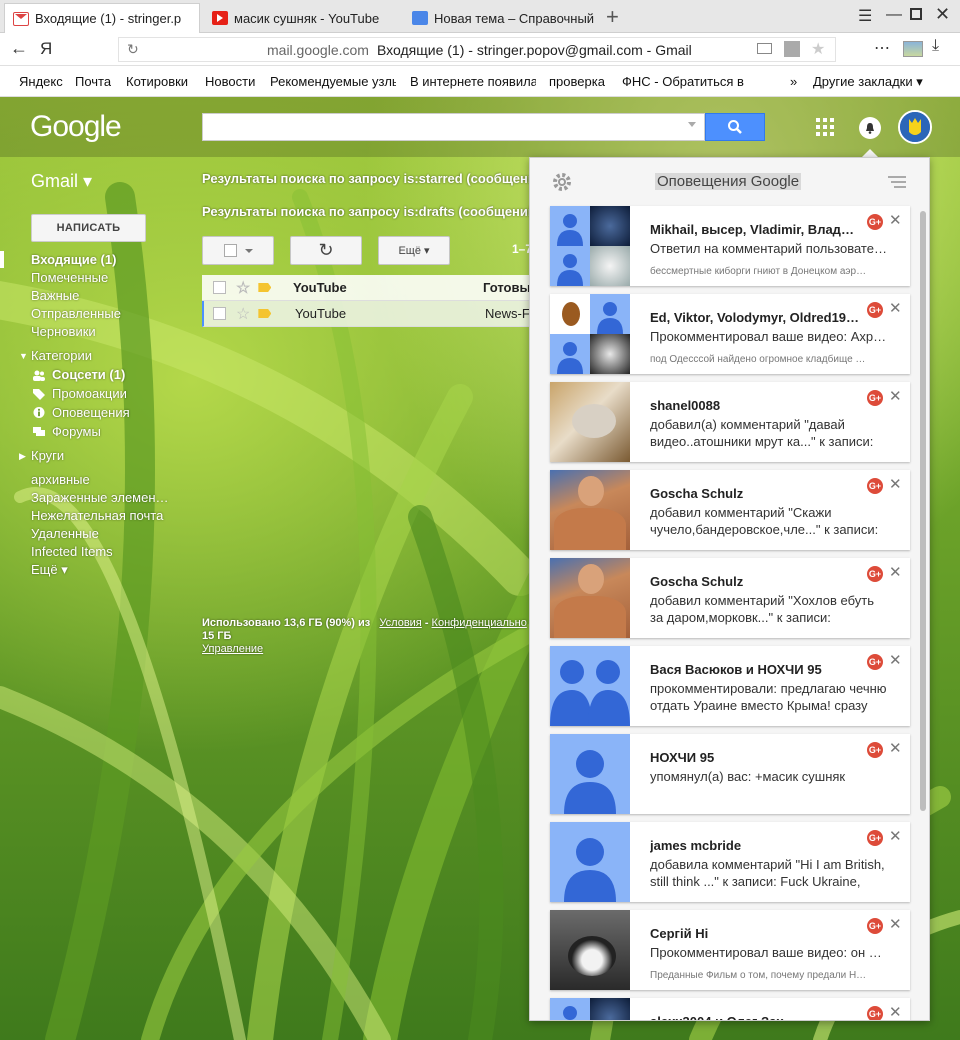 The image size is (960, 1040). What do you see at coordinates (326, 250) in the screenshot?
I see `refresh-button: ↻` at bounding box center [326, 250].